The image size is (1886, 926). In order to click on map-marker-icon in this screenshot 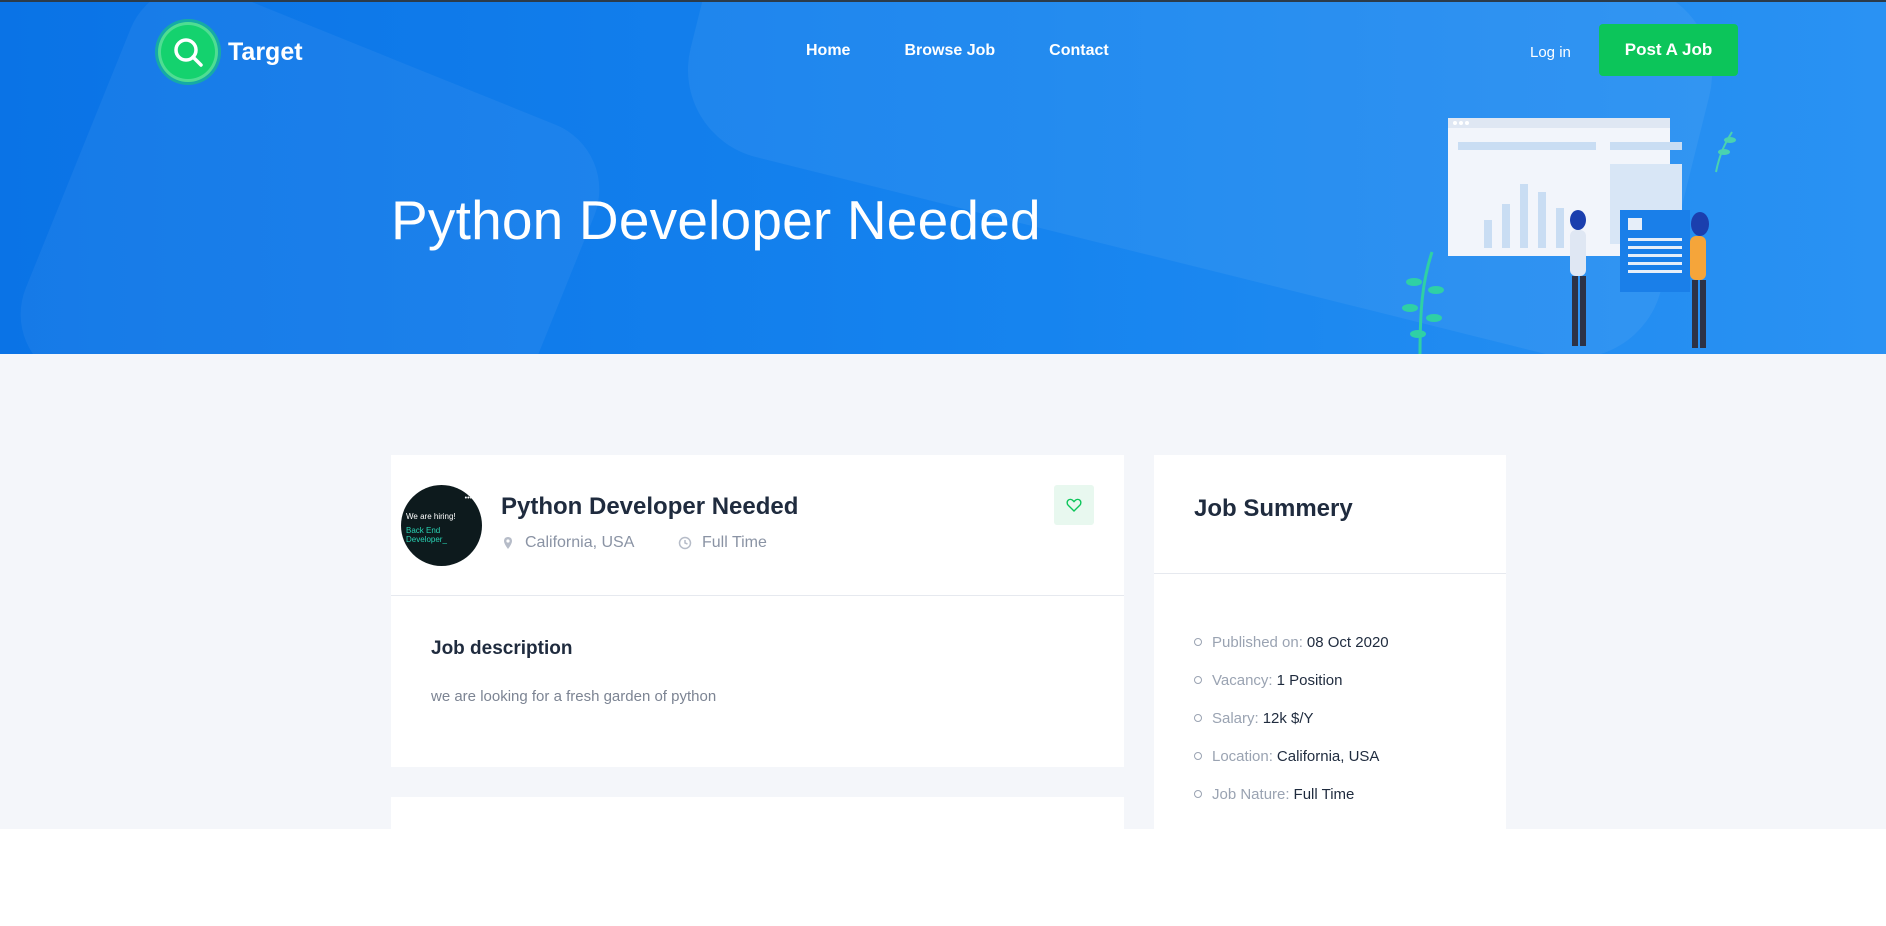, I will do `click(508, 543)`.